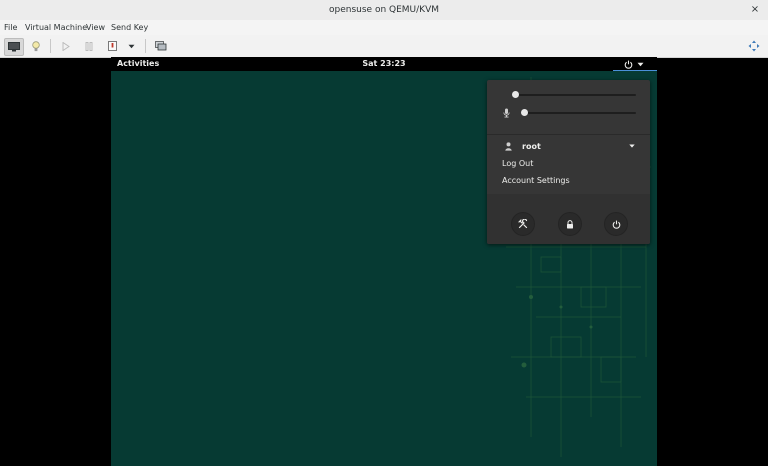 This screenshot has height=466, width=768. I want to click on window-titlebar: opensuse on QEMU/KVM ×, so click(384, 10).